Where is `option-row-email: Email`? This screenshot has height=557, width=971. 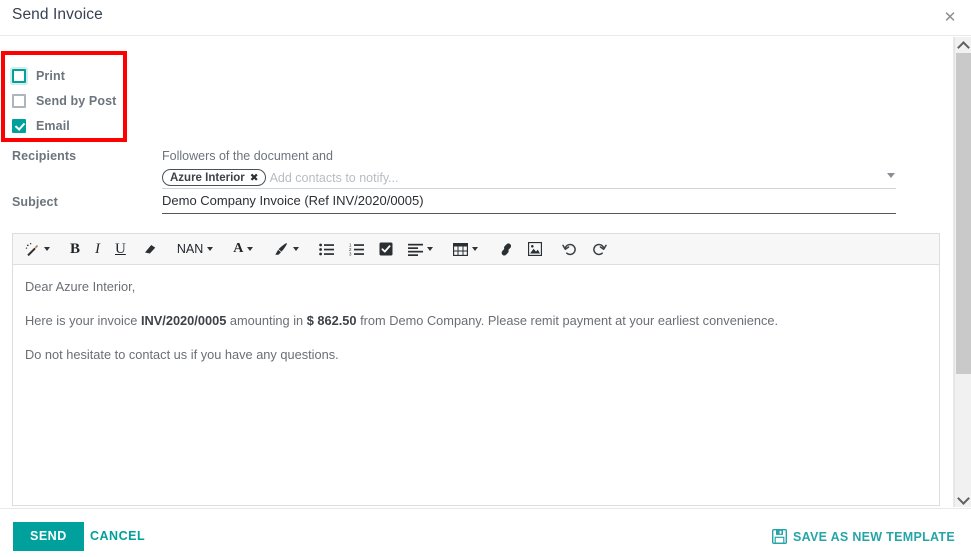
option-row-email: Email is located at coordinates (67, 125).